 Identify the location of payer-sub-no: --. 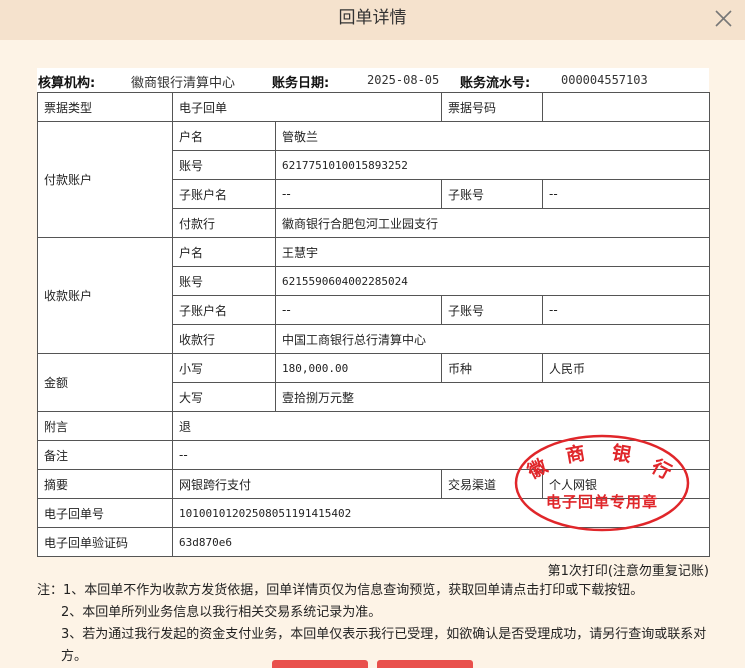
(626, 194).